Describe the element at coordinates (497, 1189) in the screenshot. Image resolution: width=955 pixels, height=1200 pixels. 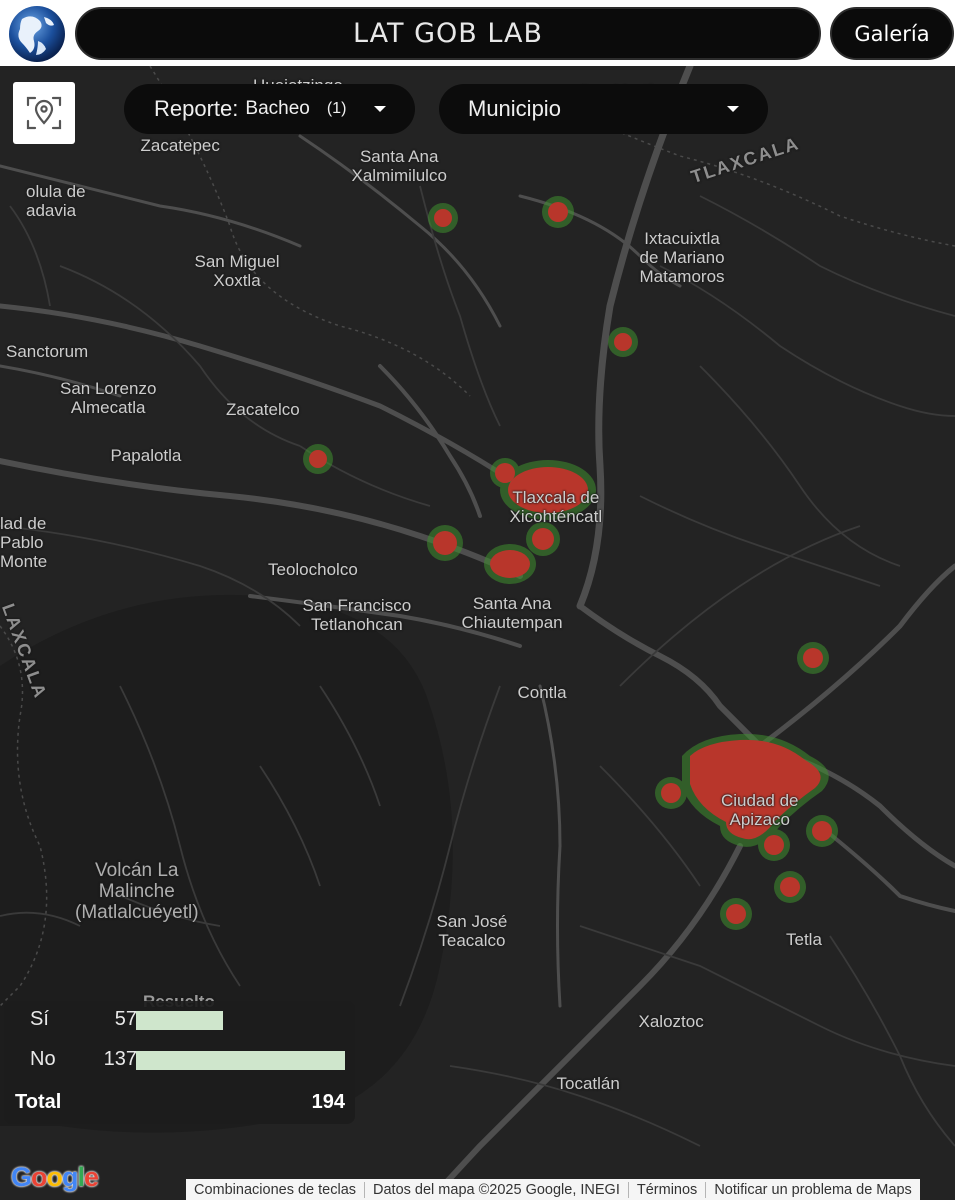
I see `map-data-credit: Datos del mapa ©2025 Google, INEGI` at that location.